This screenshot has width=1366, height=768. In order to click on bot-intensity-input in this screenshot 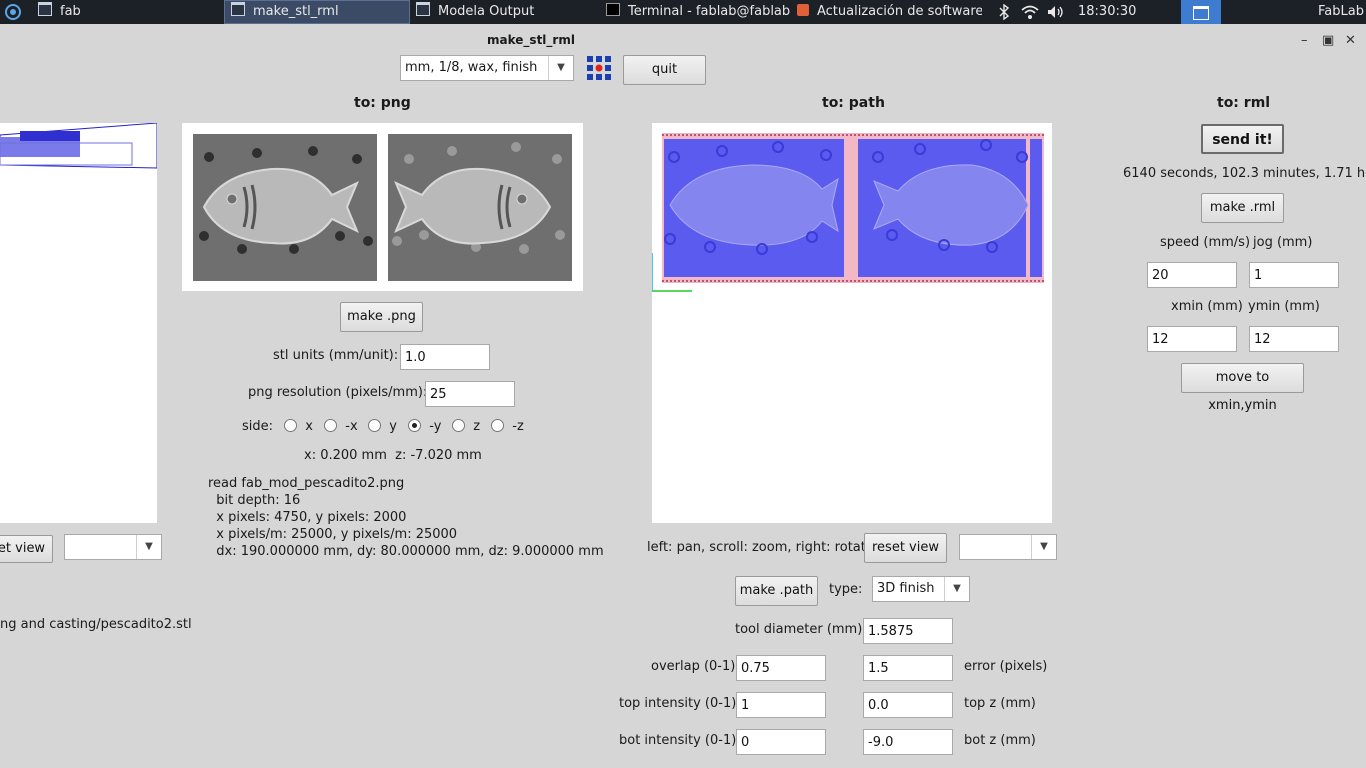, I will do `click(781, 742)`.